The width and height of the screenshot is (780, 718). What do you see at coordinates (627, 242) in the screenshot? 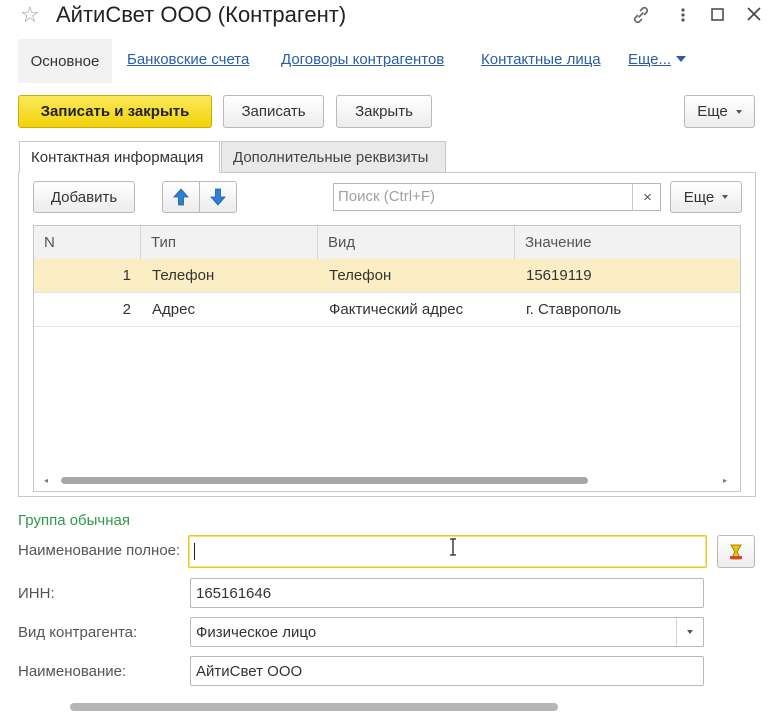
I see `column-header-value: Значение` at bounding box center [627, 242].